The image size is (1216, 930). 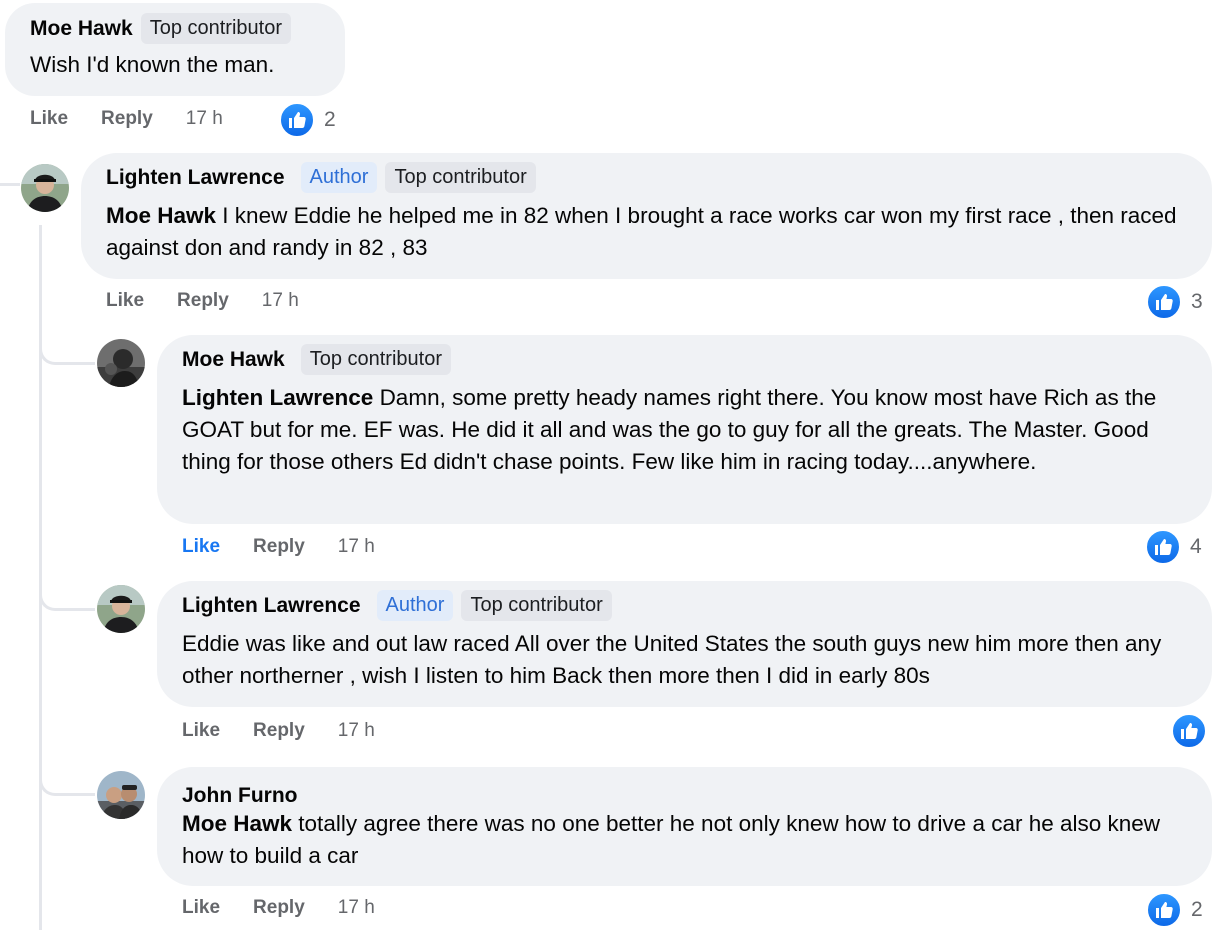 I want to click on reaction-summary, so click(x=1189, y=731).